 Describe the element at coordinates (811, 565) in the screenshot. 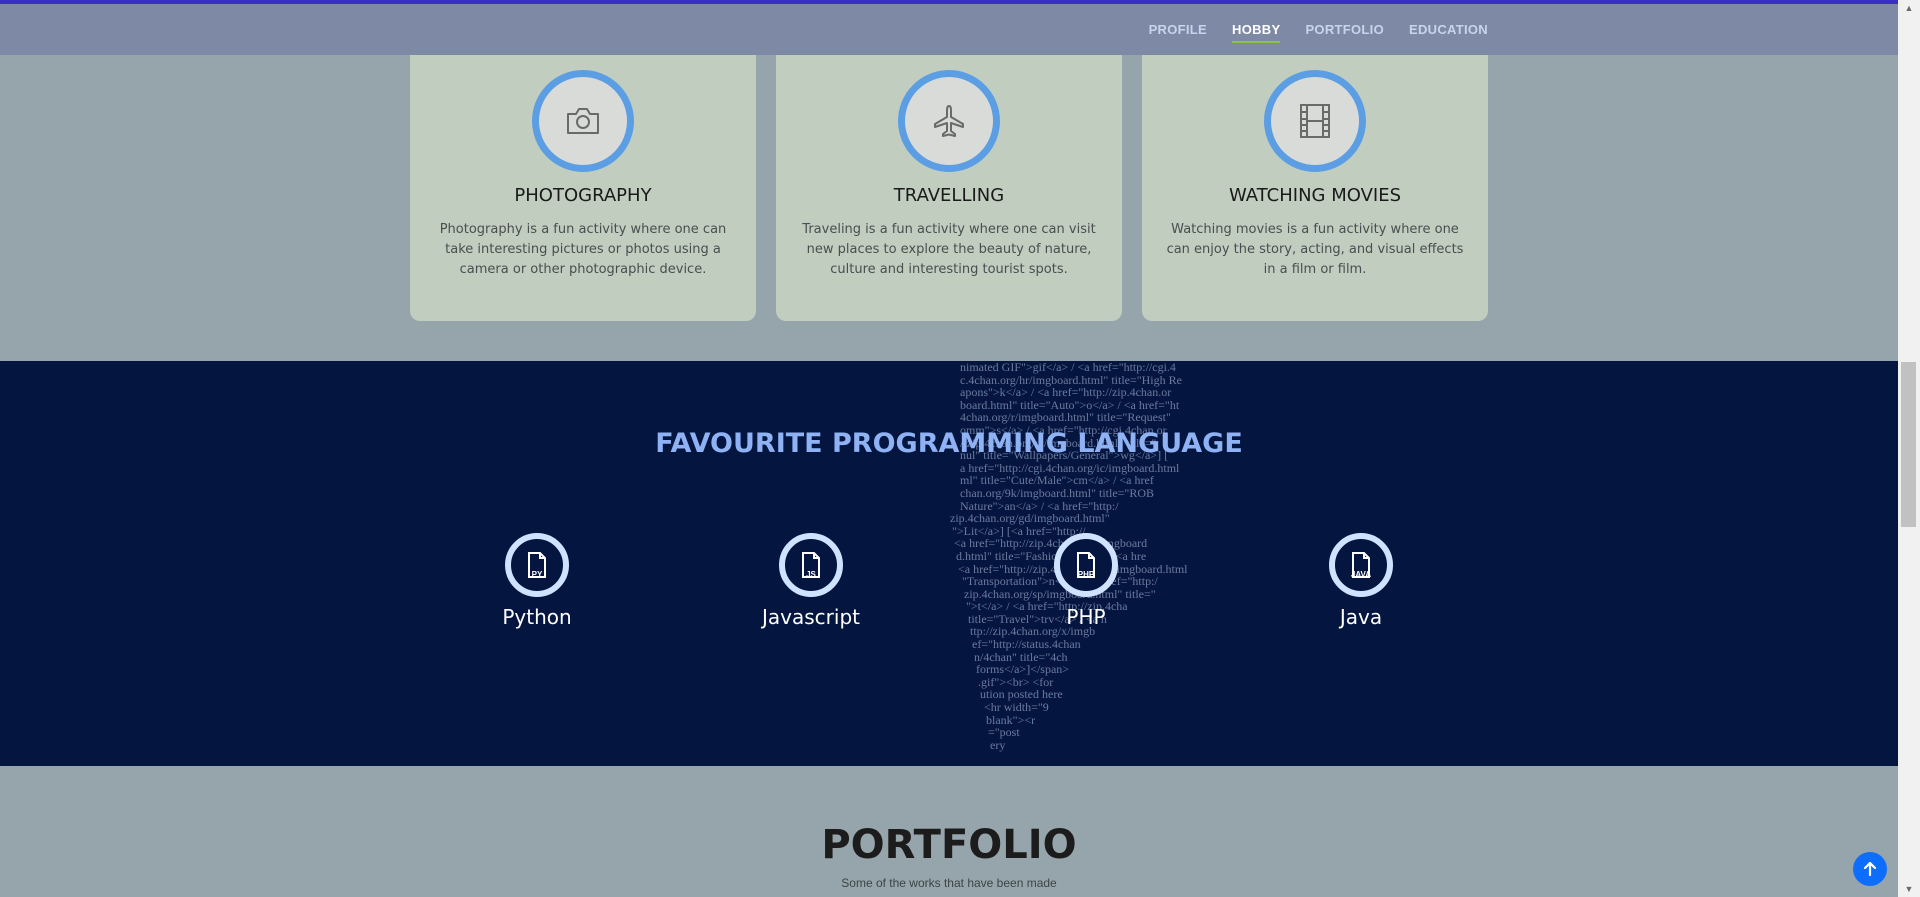

I see `file-icon: JS` at that location.